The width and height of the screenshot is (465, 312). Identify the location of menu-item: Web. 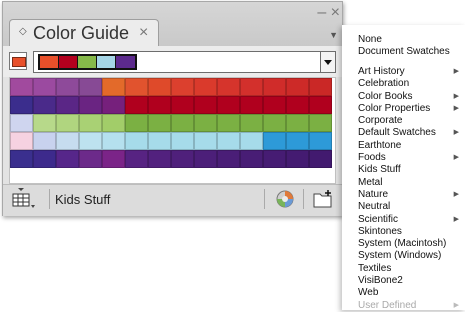
(403, 293).